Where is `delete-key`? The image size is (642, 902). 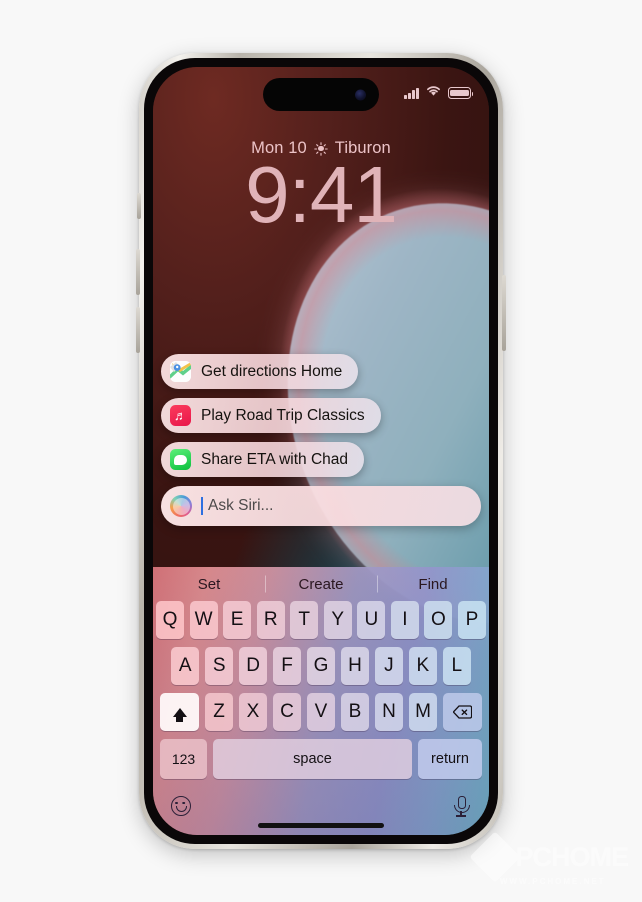 delete-key is located at coordinates (462, 712).